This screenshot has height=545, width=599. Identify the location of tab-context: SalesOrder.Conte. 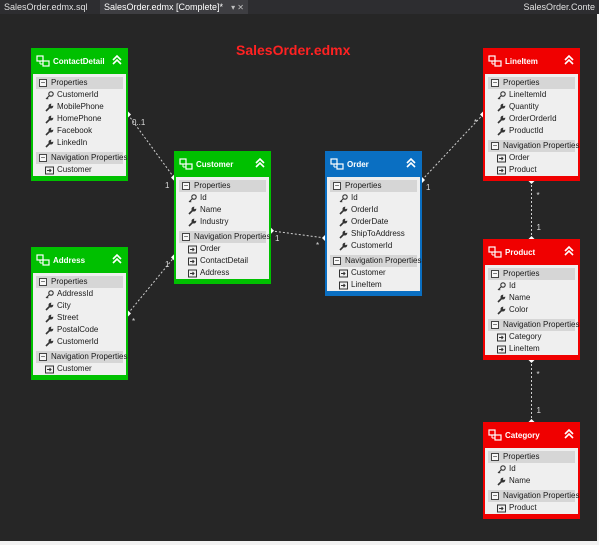
(559, 7).